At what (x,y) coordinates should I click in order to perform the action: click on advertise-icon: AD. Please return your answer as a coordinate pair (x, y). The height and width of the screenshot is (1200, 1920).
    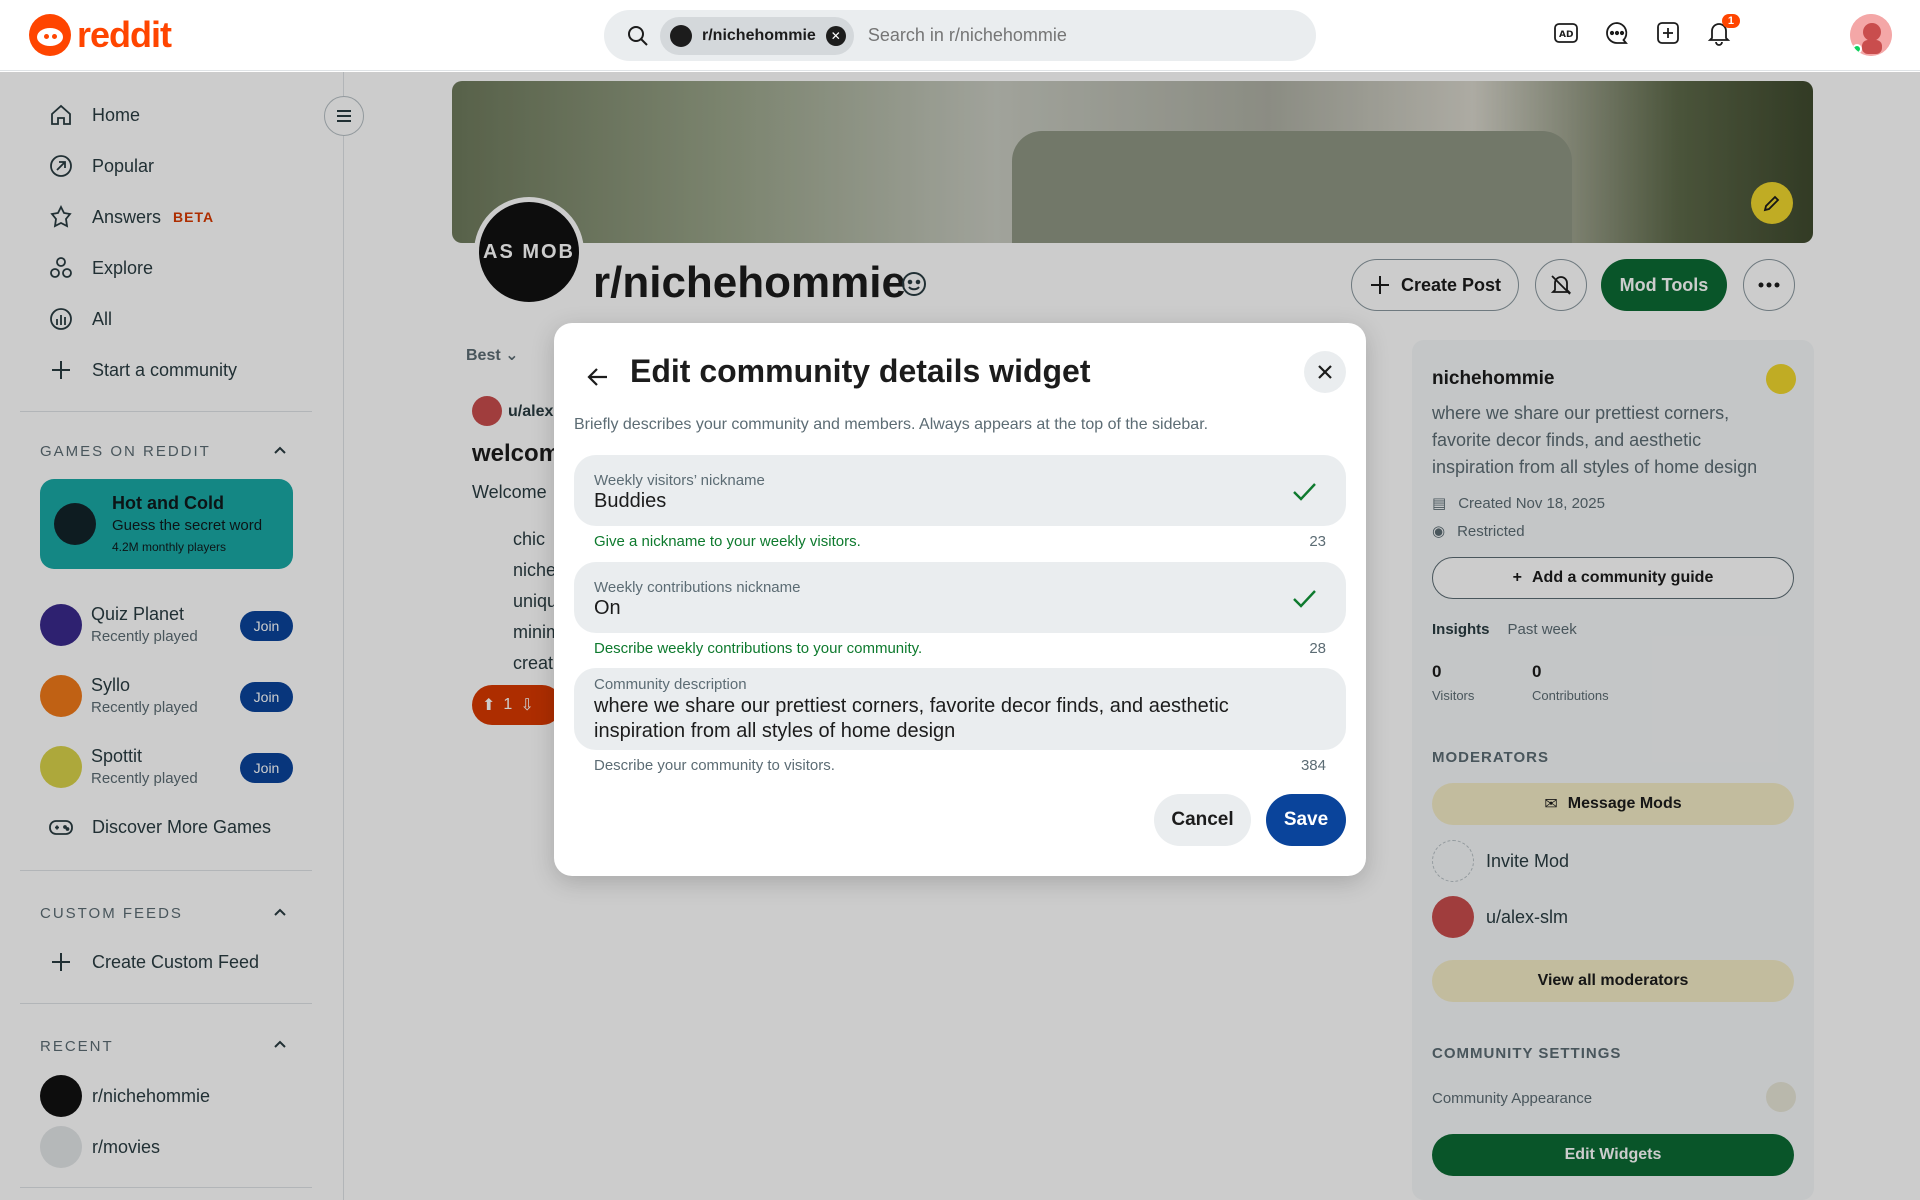
    Looking at the image, I should click on (1566, 33).